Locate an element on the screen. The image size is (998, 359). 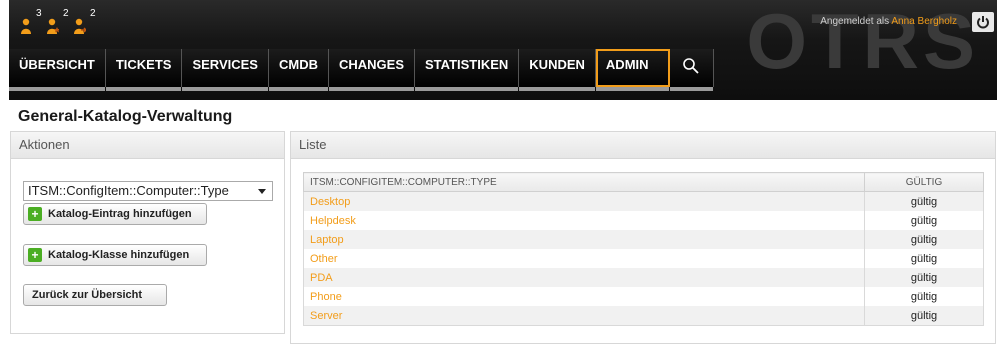
nav-kunden: KUNDEN is located at coordinates (557, 70).